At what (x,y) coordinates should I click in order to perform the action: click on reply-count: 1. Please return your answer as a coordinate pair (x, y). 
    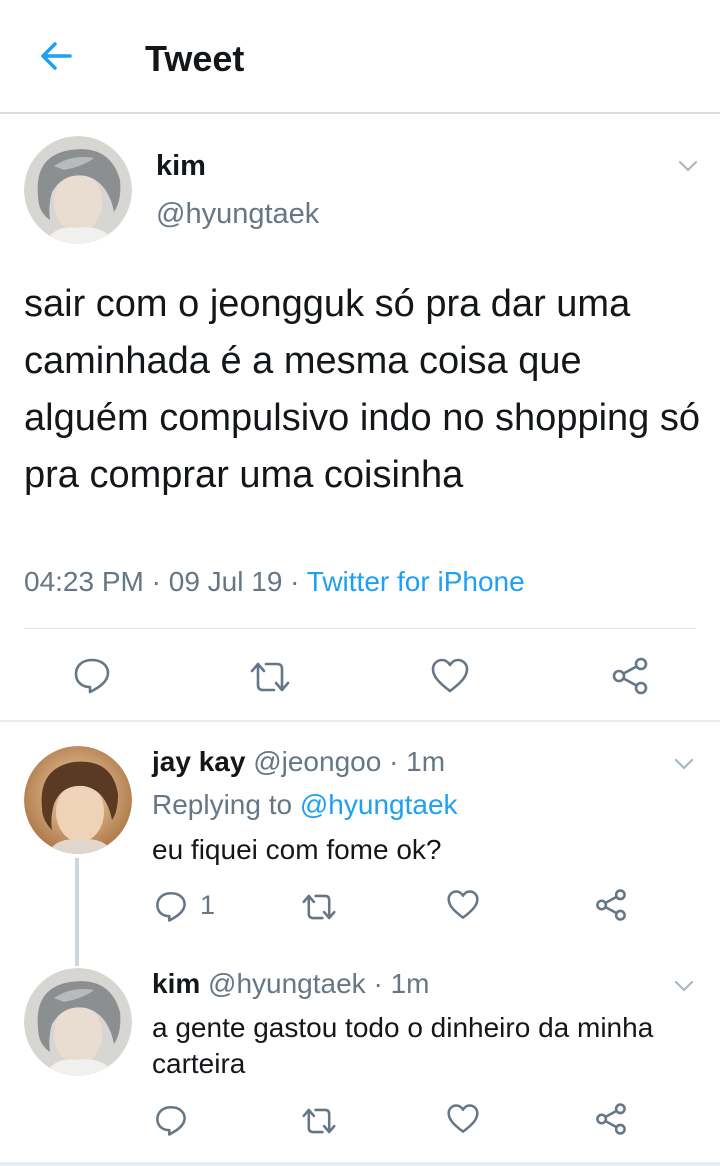
    Looking at the image, I should click on (208, 905).